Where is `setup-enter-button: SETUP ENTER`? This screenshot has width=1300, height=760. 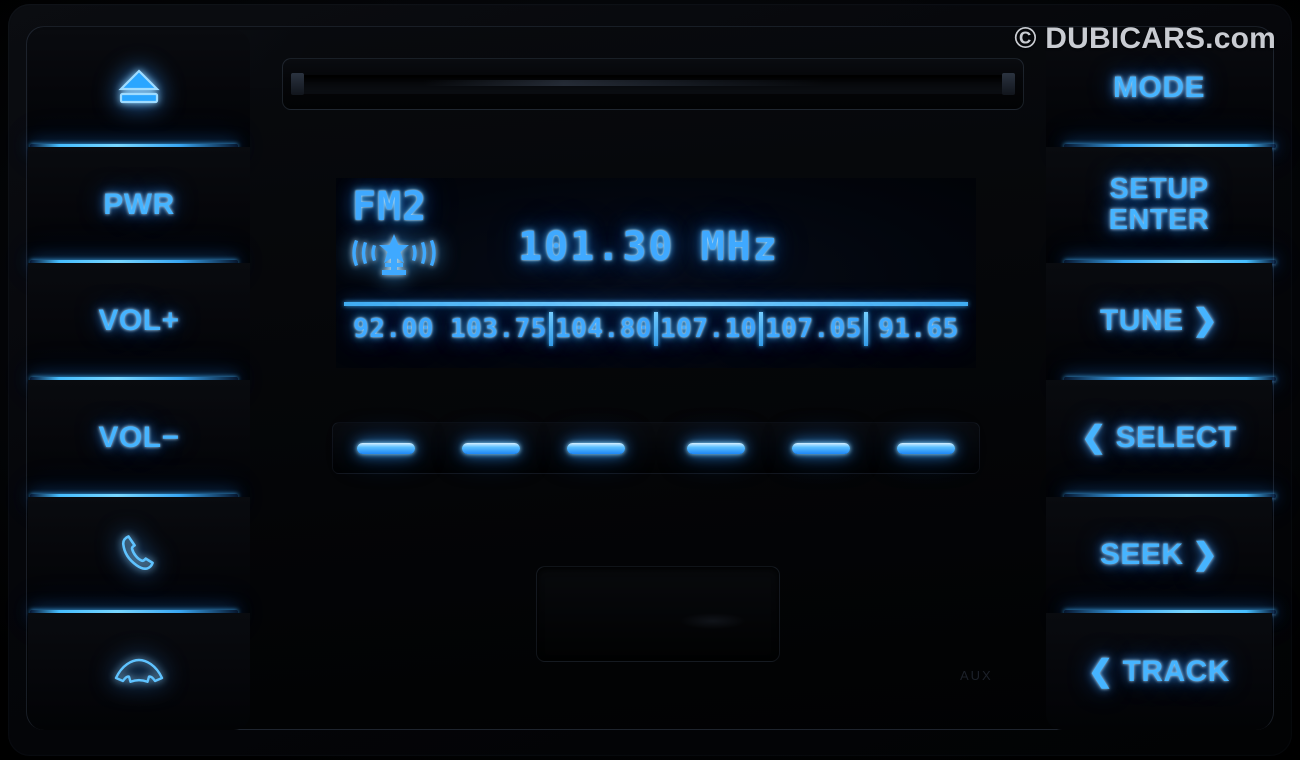
setup-enter-button: SETUP ENTER is located at coordinates (1161, 206).